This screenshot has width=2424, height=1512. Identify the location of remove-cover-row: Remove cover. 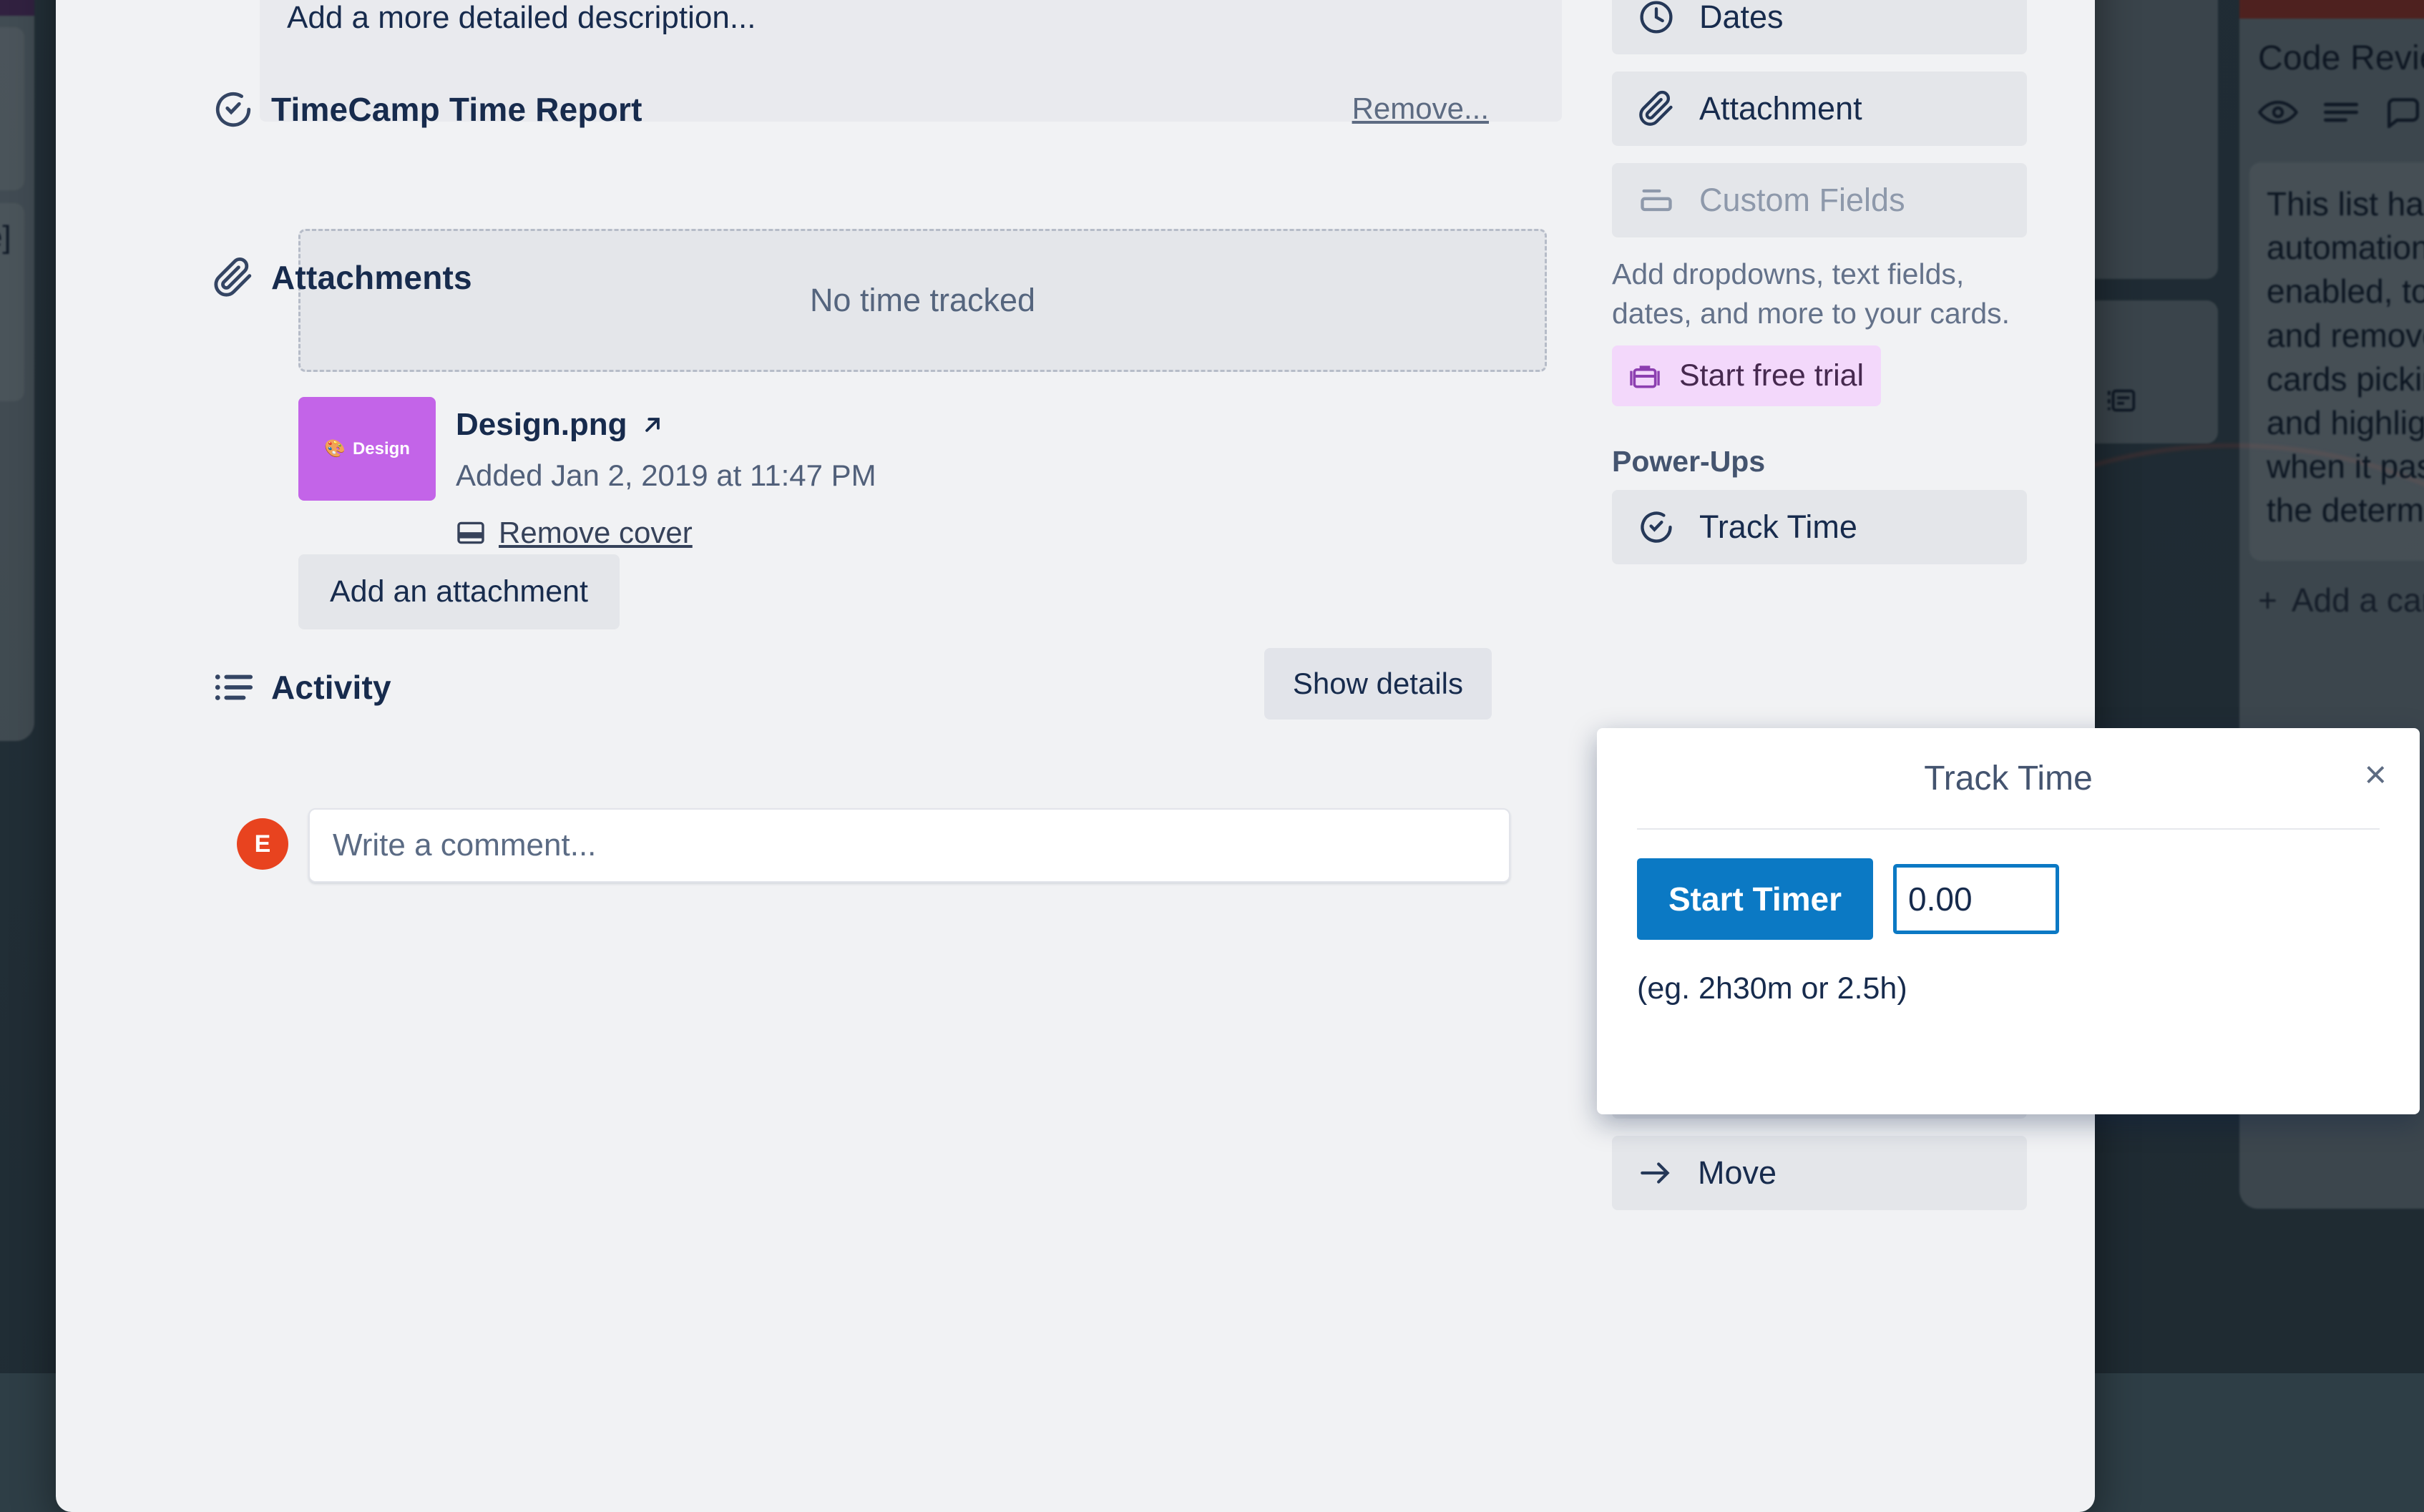
(666, 533).